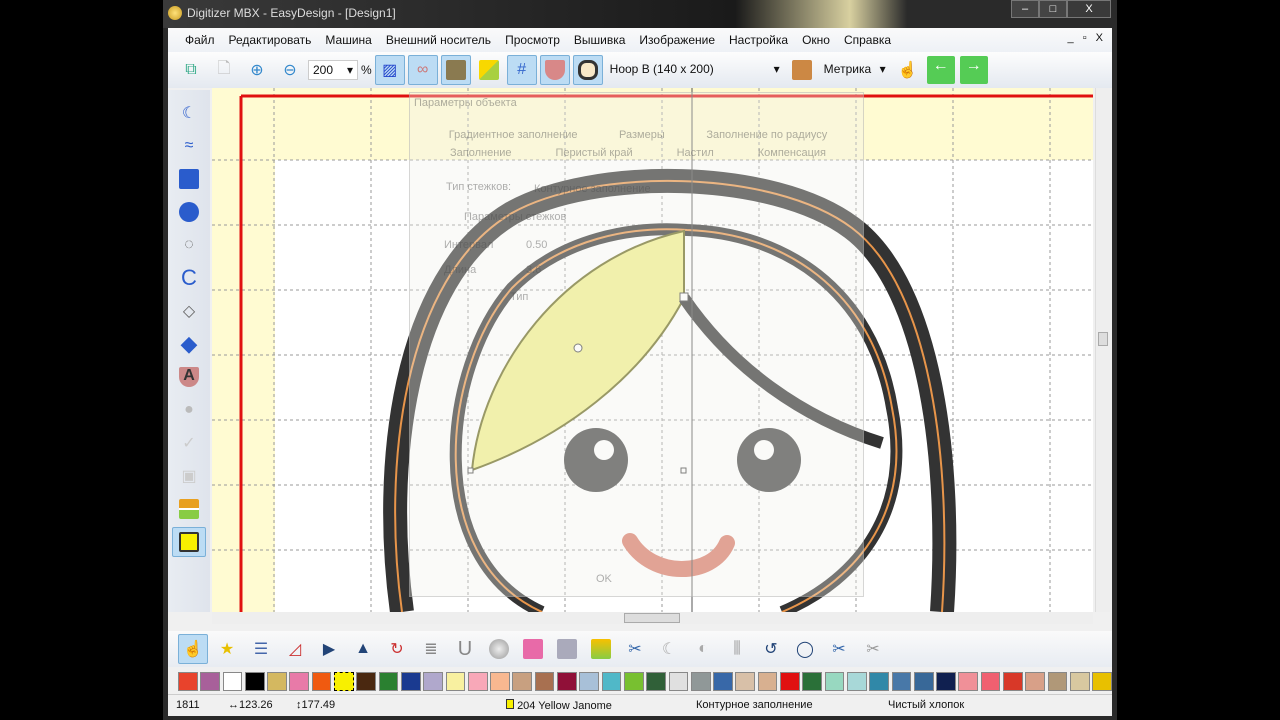 This screenshot has width=1280, height=720. Describe the element at coordinates (532, 40) in the screenshot. I see `menu-item-4: Просмотр` at that location.